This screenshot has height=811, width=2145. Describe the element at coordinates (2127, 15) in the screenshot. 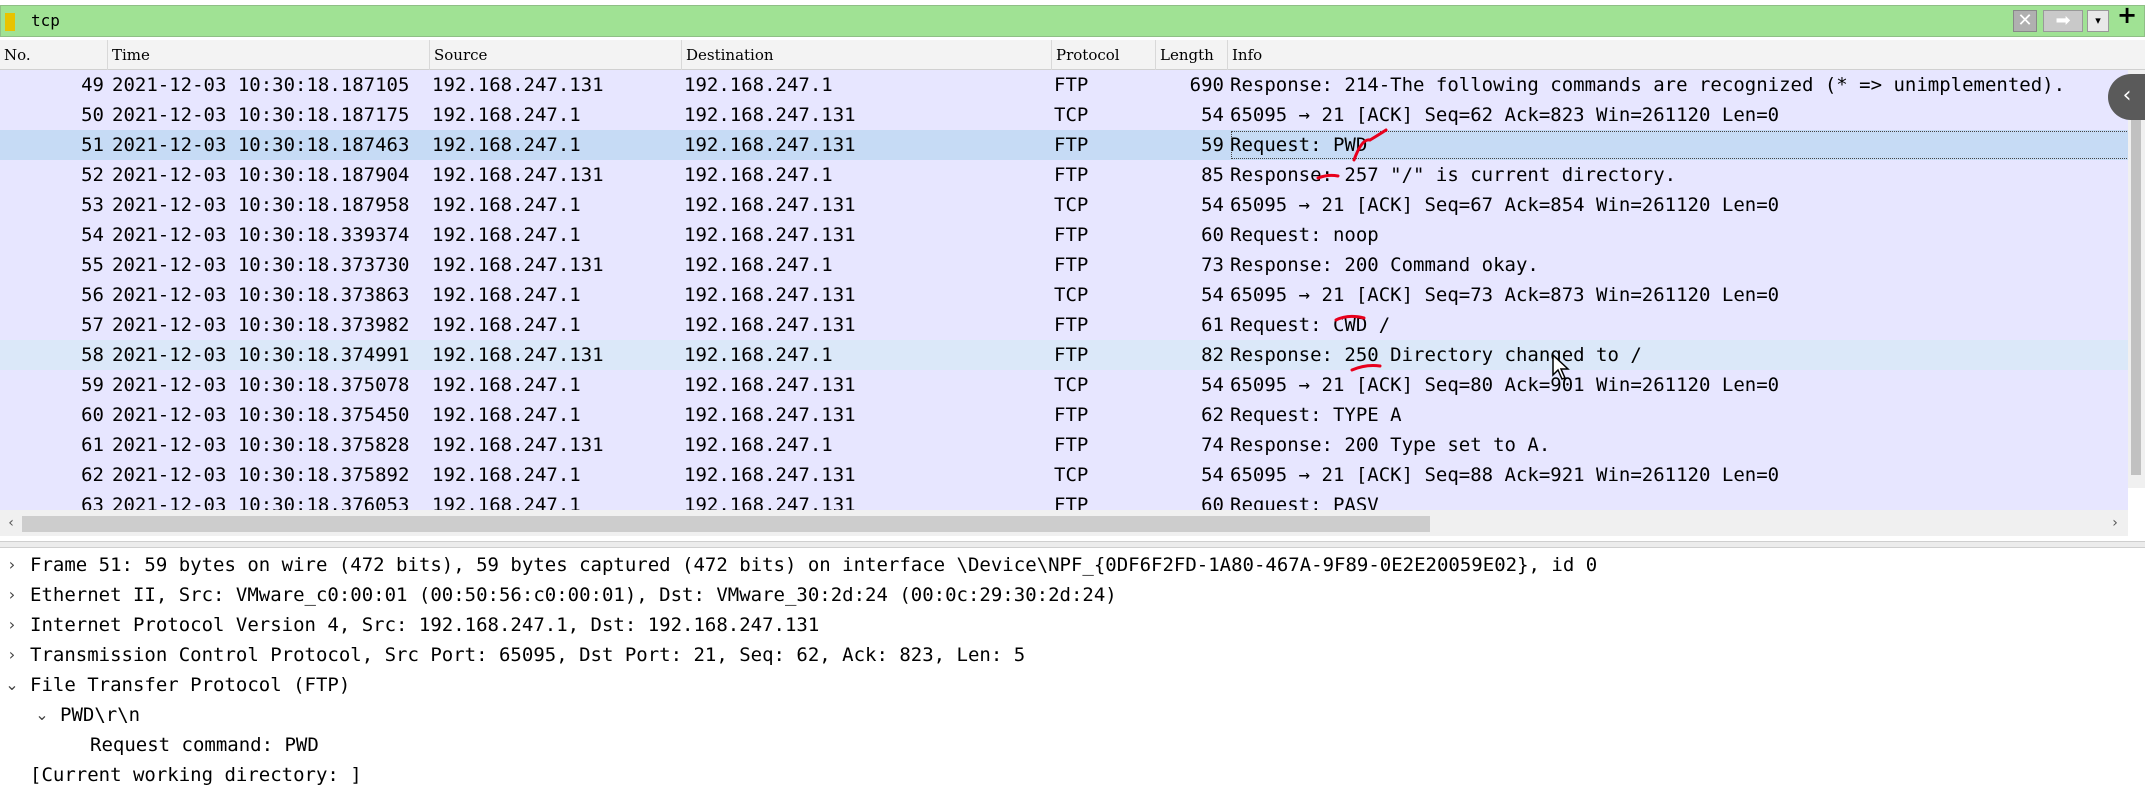

I see `plus-icon: +` at that location.